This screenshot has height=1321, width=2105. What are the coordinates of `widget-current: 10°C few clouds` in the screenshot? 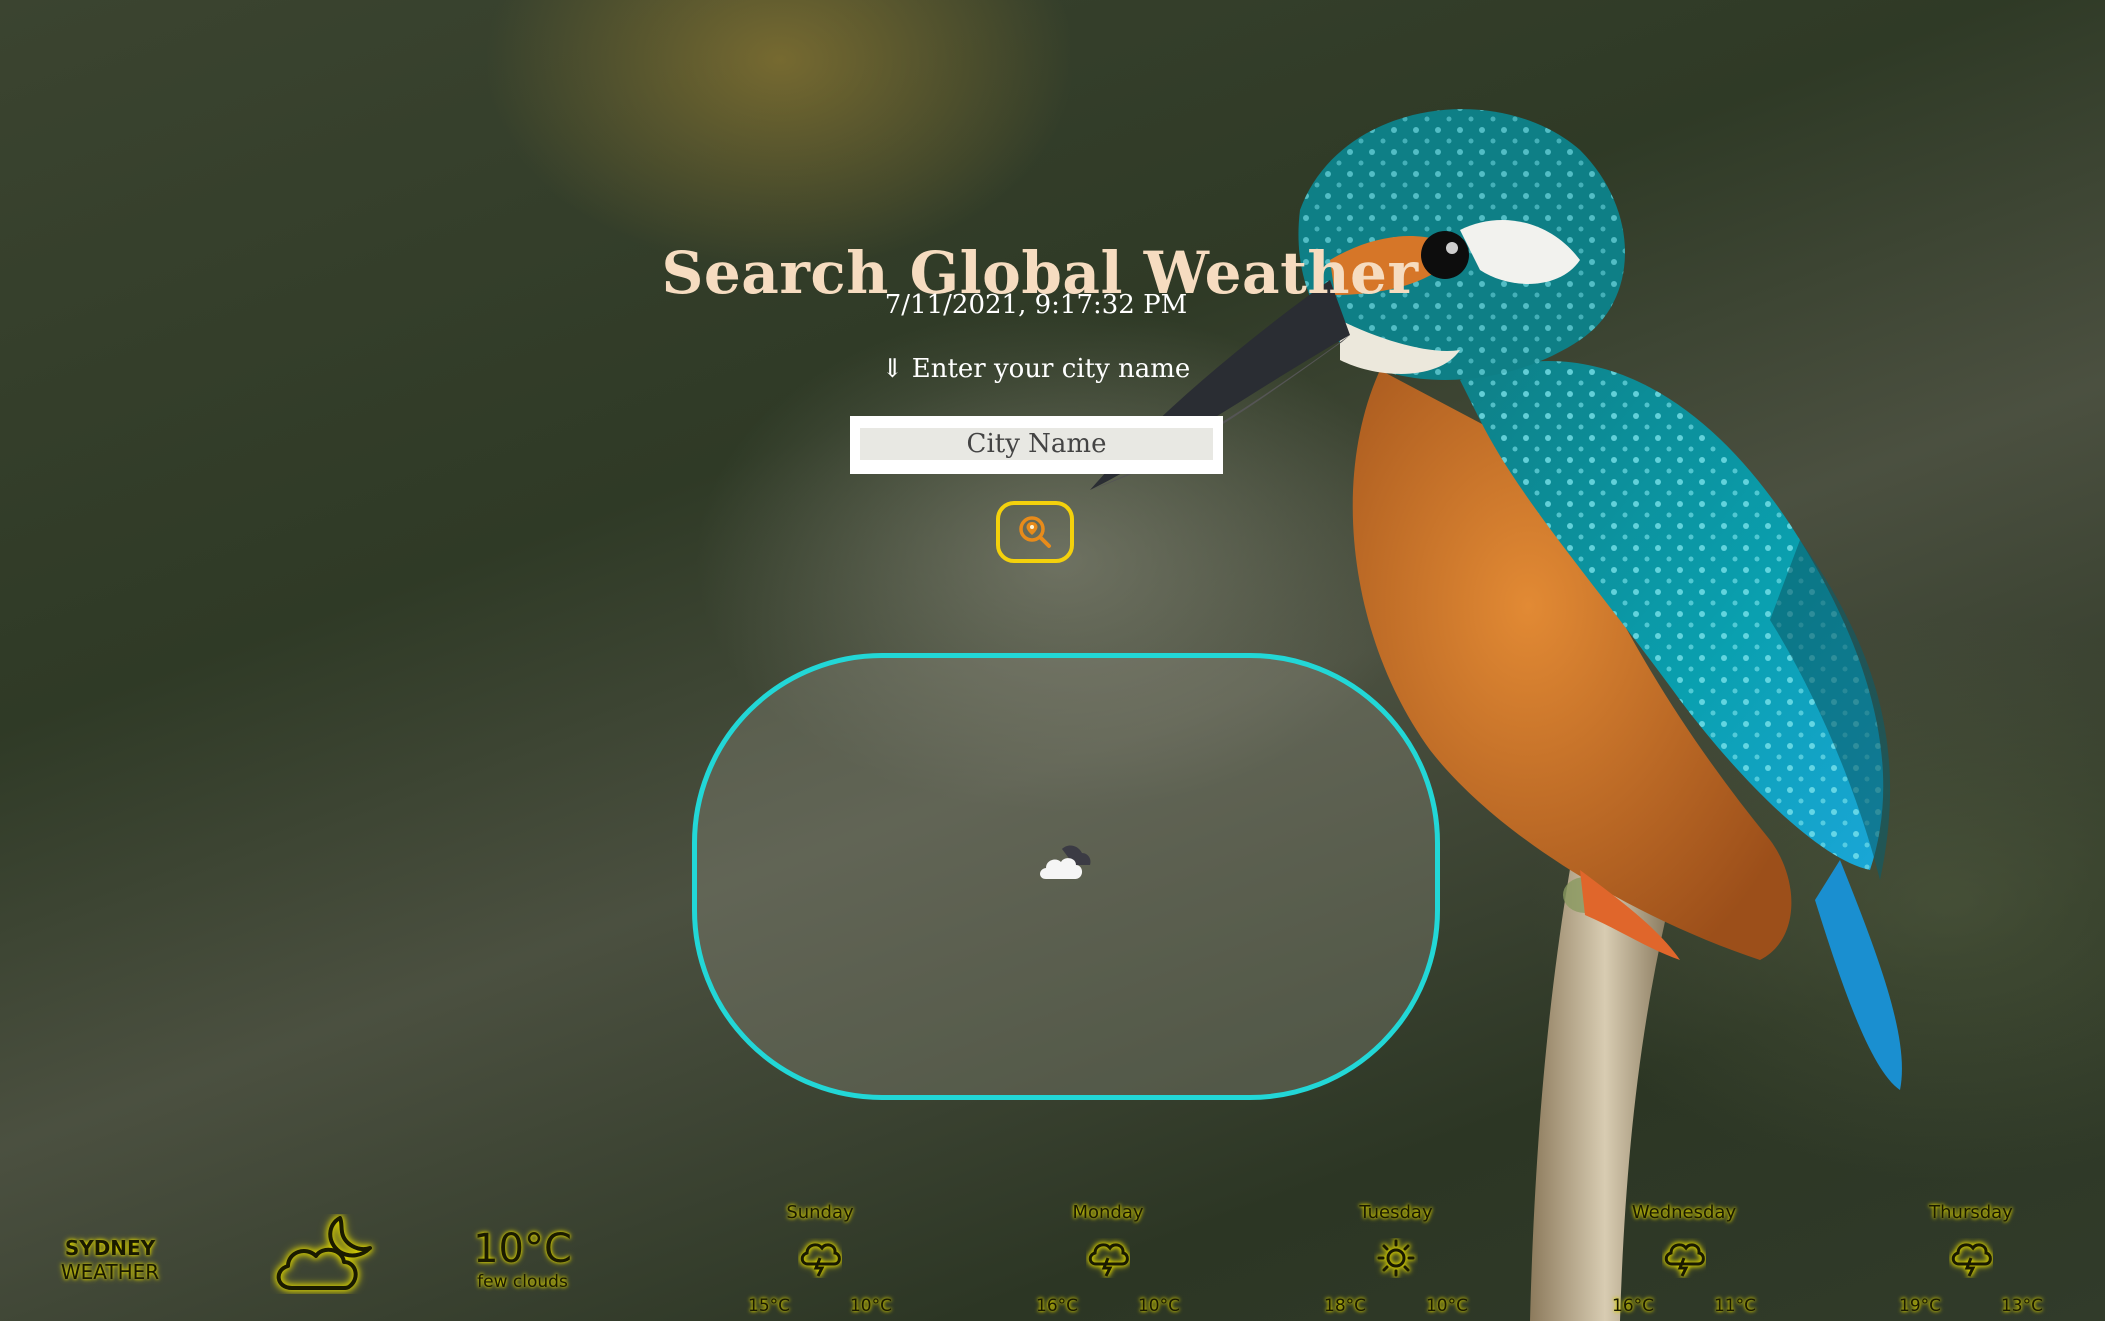 It's located at (522, 1259).